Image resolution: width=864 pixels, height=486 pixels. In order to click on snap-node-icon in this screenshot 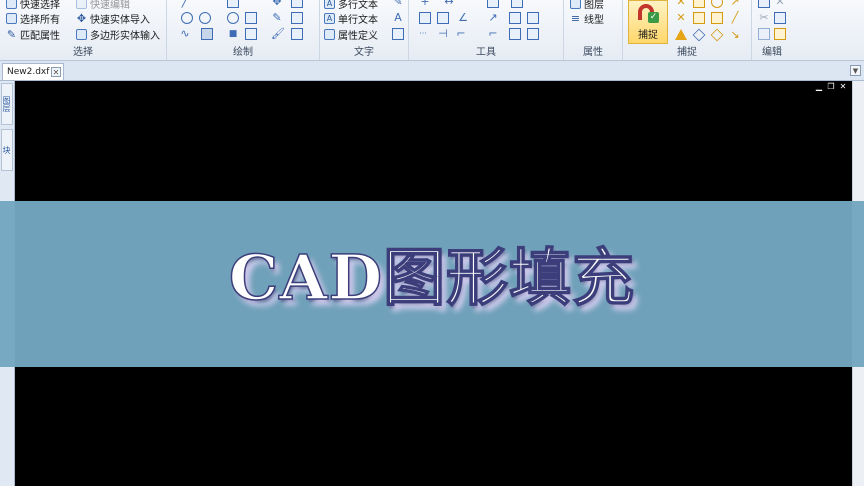, I will do `click(717, 18)`.